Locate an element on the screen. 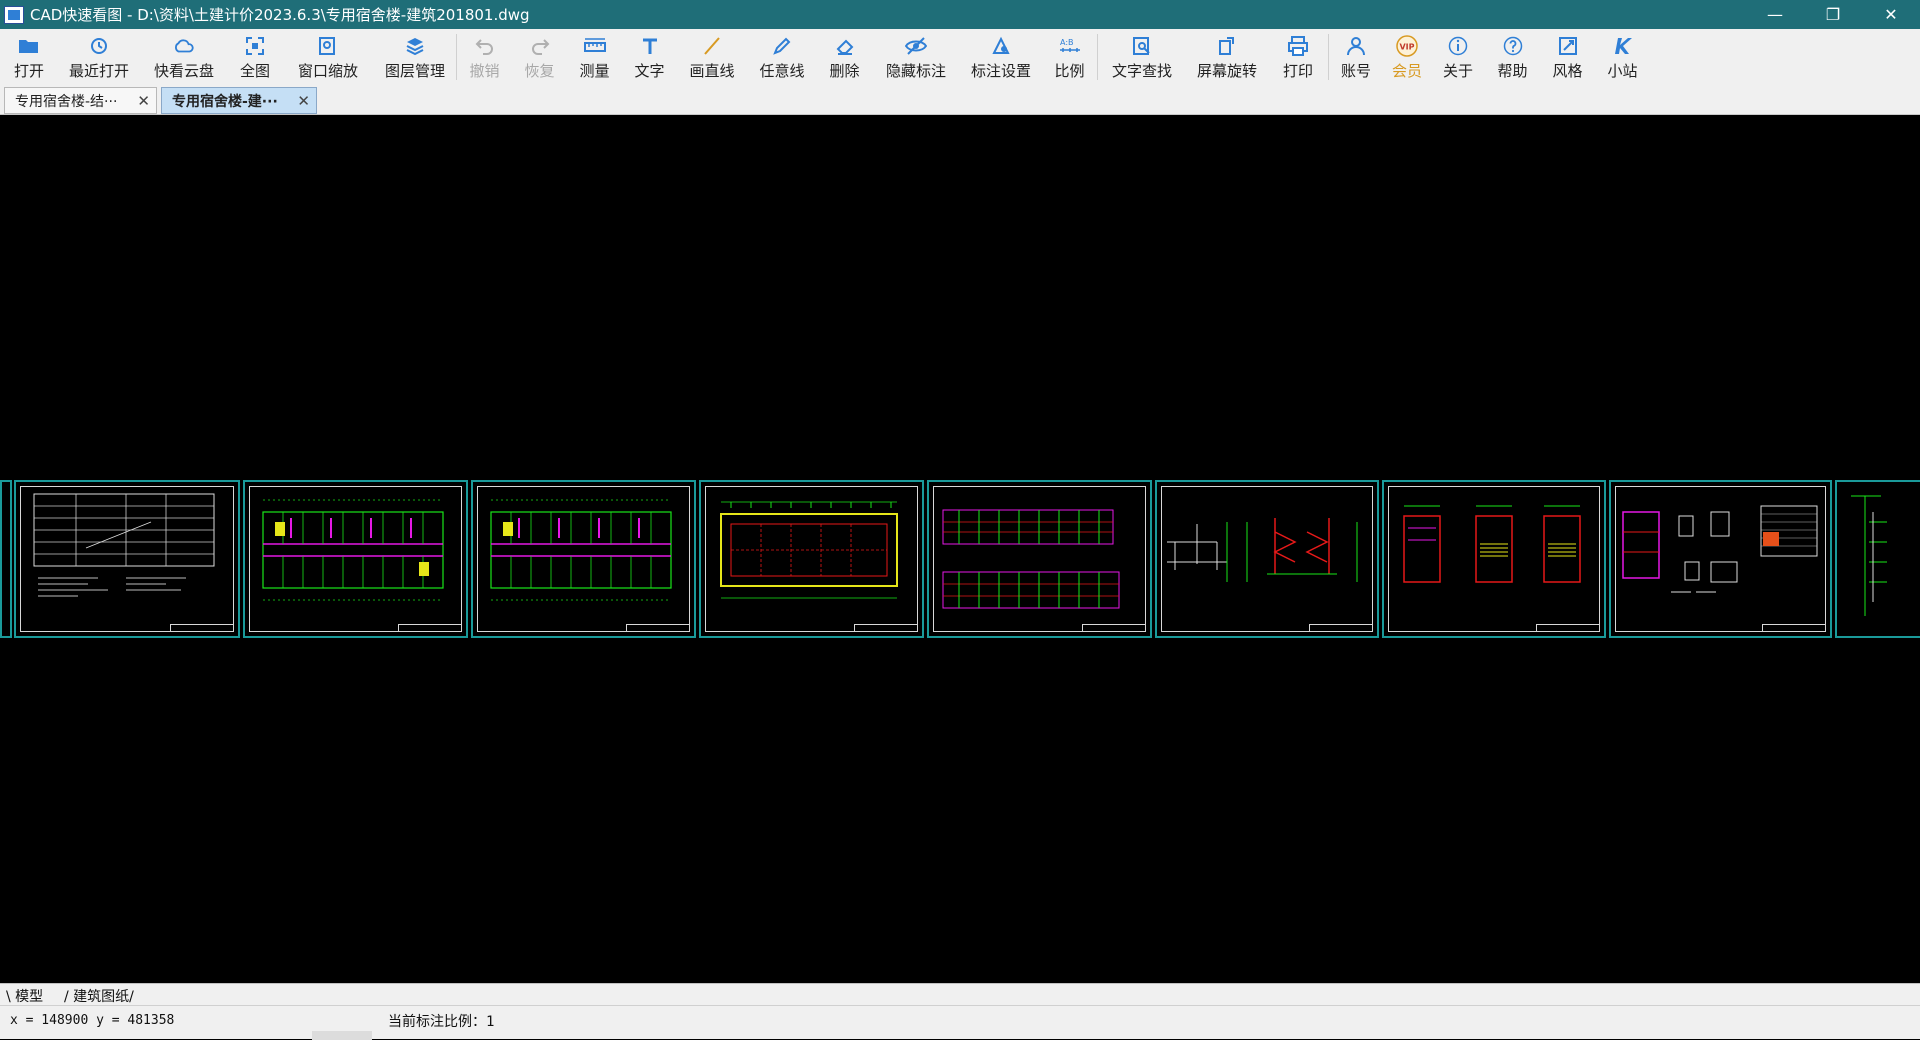  text-search-label: 文字查找 is located at coordinates (1141, 71).